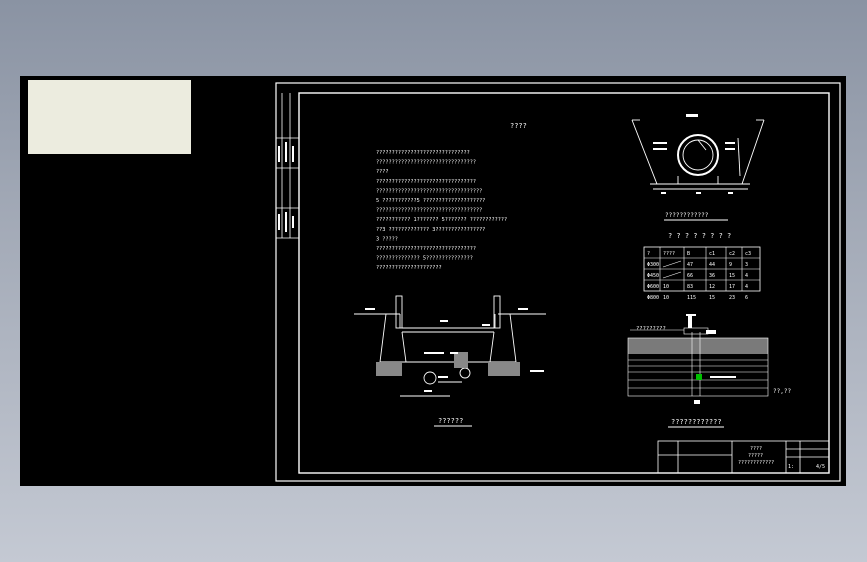 This screenshot has height=562, width=867. I want to click on main-title: ????, so click(518, 126).